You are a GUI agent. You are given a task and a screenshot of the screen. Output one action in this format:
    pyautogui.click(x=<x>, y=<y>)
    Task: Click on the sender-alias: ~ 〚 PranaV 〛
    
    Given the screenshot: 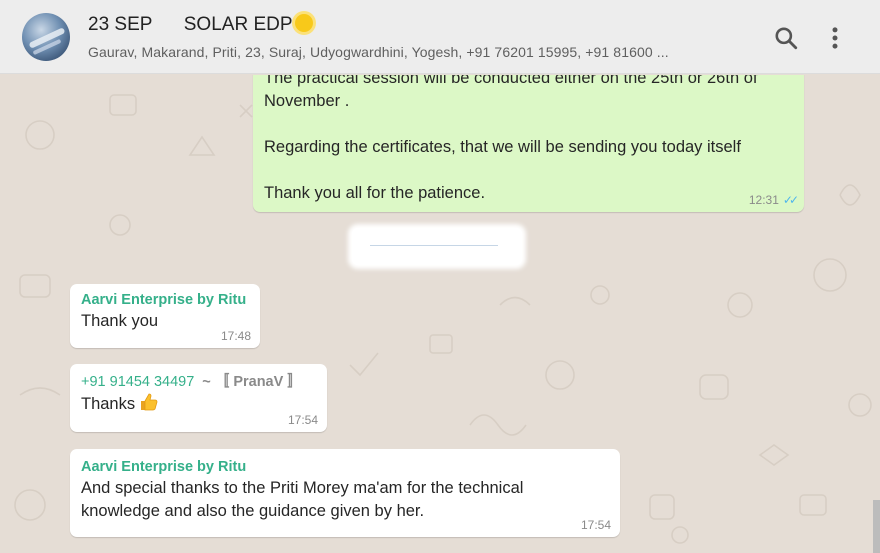 What is the action you would take?
    pyautogui.click(x=252, y=382)
    